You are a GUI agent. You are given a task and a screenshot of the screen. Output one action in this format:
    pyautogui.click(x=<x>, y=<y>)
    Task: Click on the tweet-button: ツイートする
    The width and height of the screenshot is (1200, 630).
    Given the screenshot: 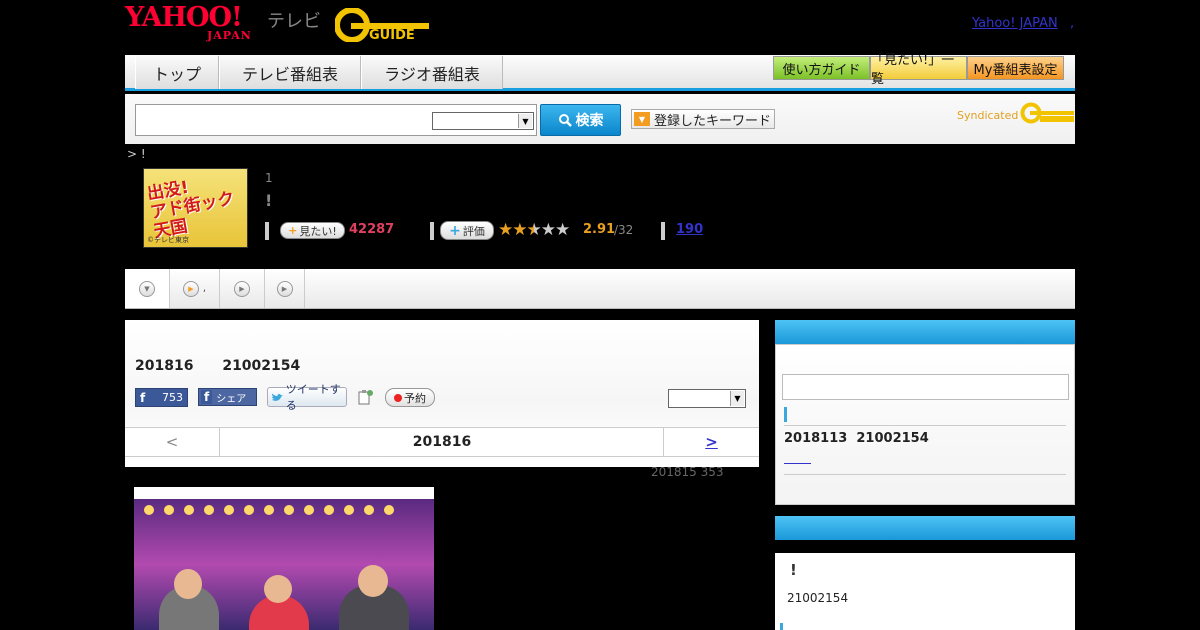 What is the action you would take?
    pyautogui.click(x=307, y=397)
    